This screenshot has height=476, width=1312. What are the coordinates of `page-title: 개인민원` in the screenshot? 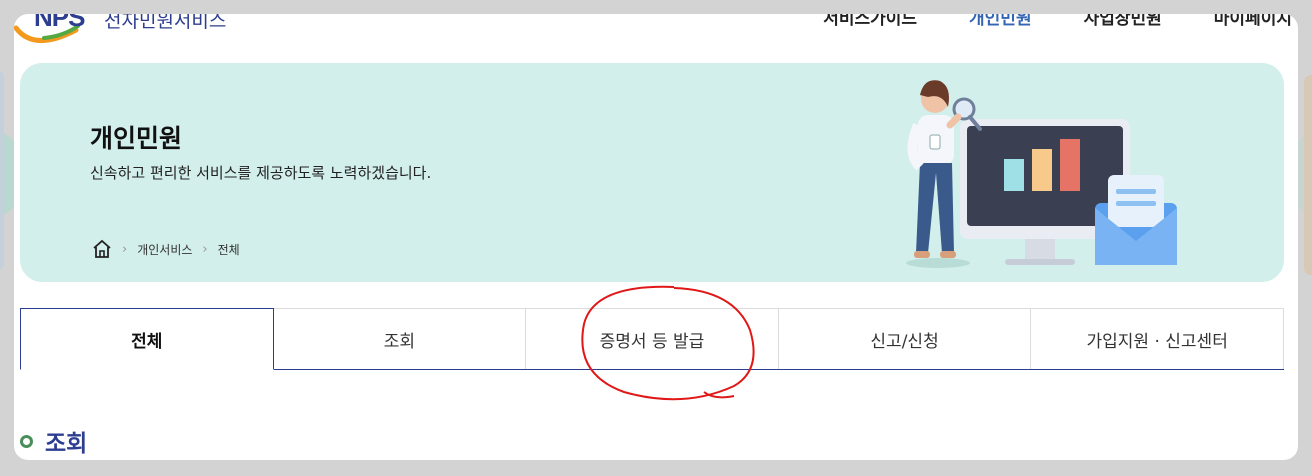 It's located at (136, 138).